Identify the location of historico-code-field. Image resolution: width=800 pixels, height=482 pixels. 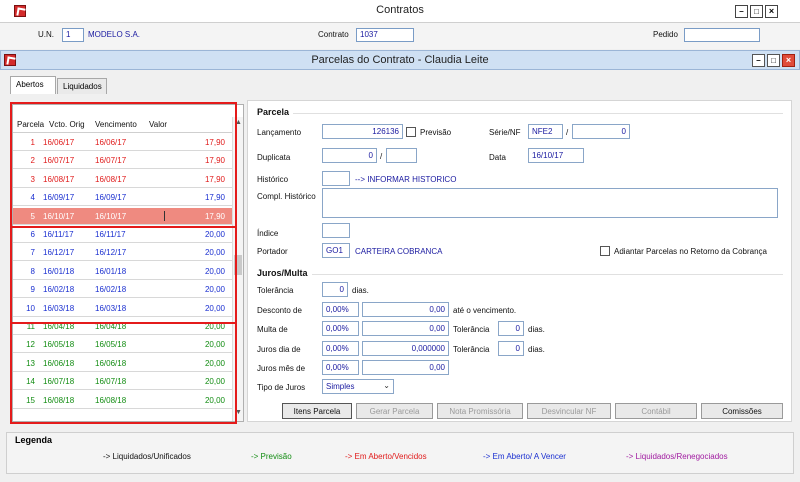
(336, 178).